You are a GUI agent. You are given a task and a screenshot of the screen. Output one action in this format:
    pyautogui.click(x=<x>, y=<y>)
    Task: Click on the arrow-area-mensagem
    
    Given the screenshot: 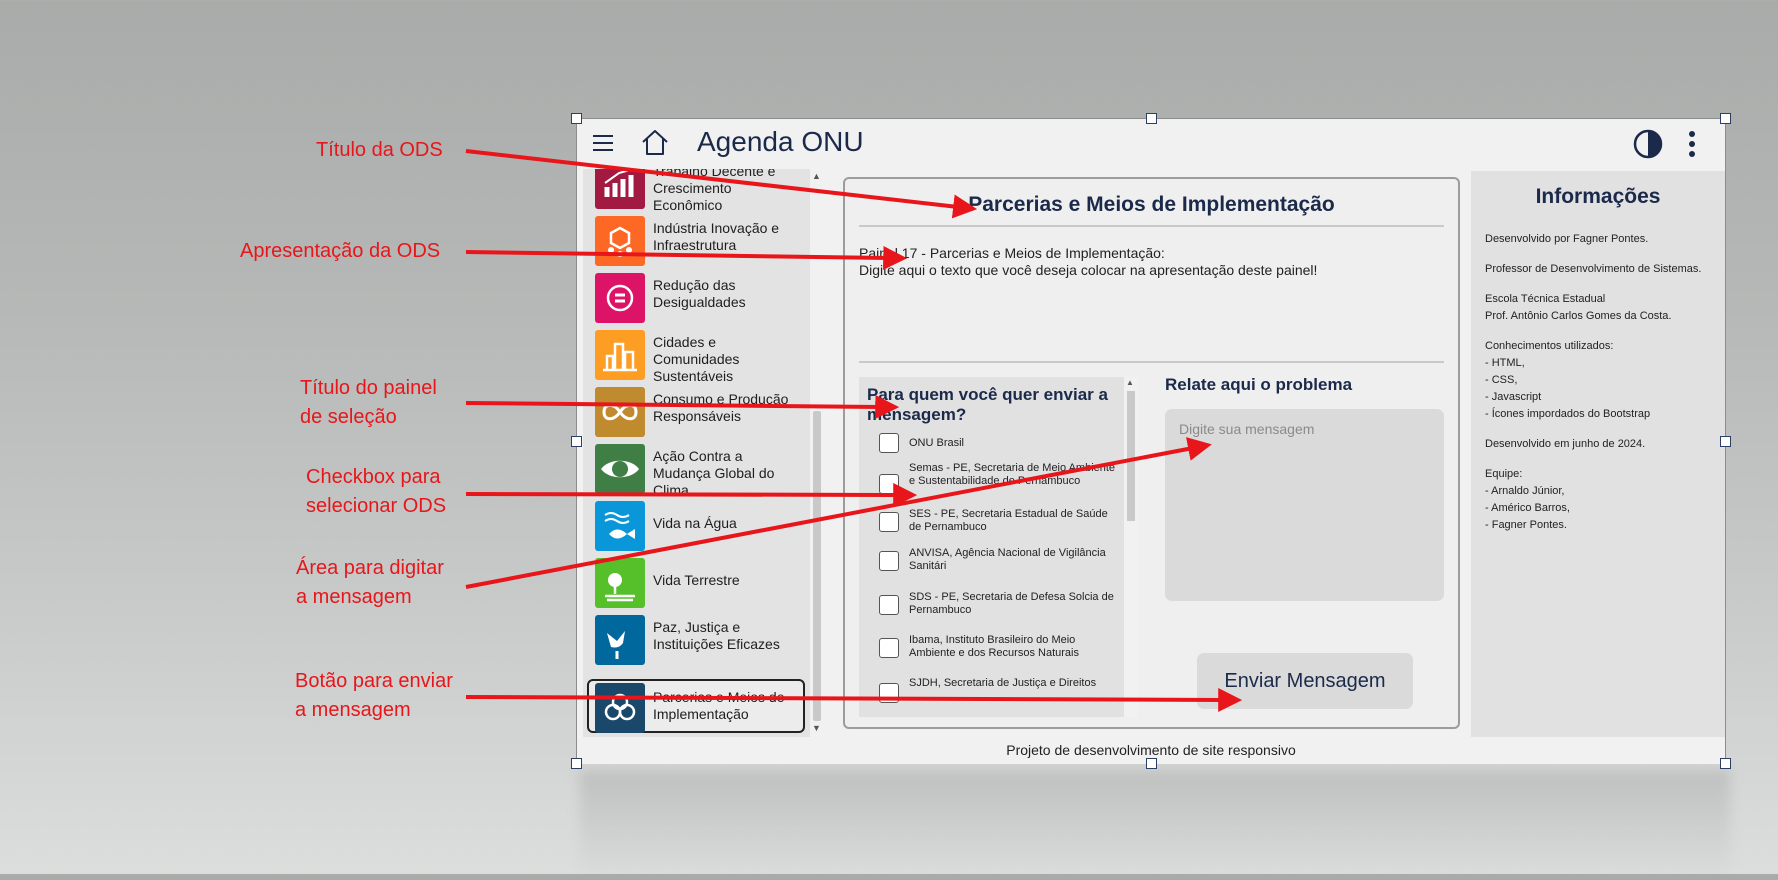 What is the action you would take?
    pyautogui.click(x=838, y=513)
    